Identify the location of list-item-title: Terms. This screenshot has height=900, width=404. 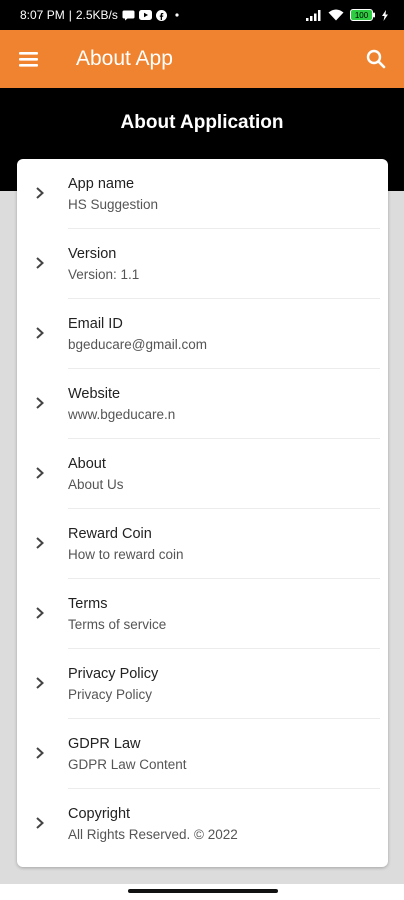
(88, 604).